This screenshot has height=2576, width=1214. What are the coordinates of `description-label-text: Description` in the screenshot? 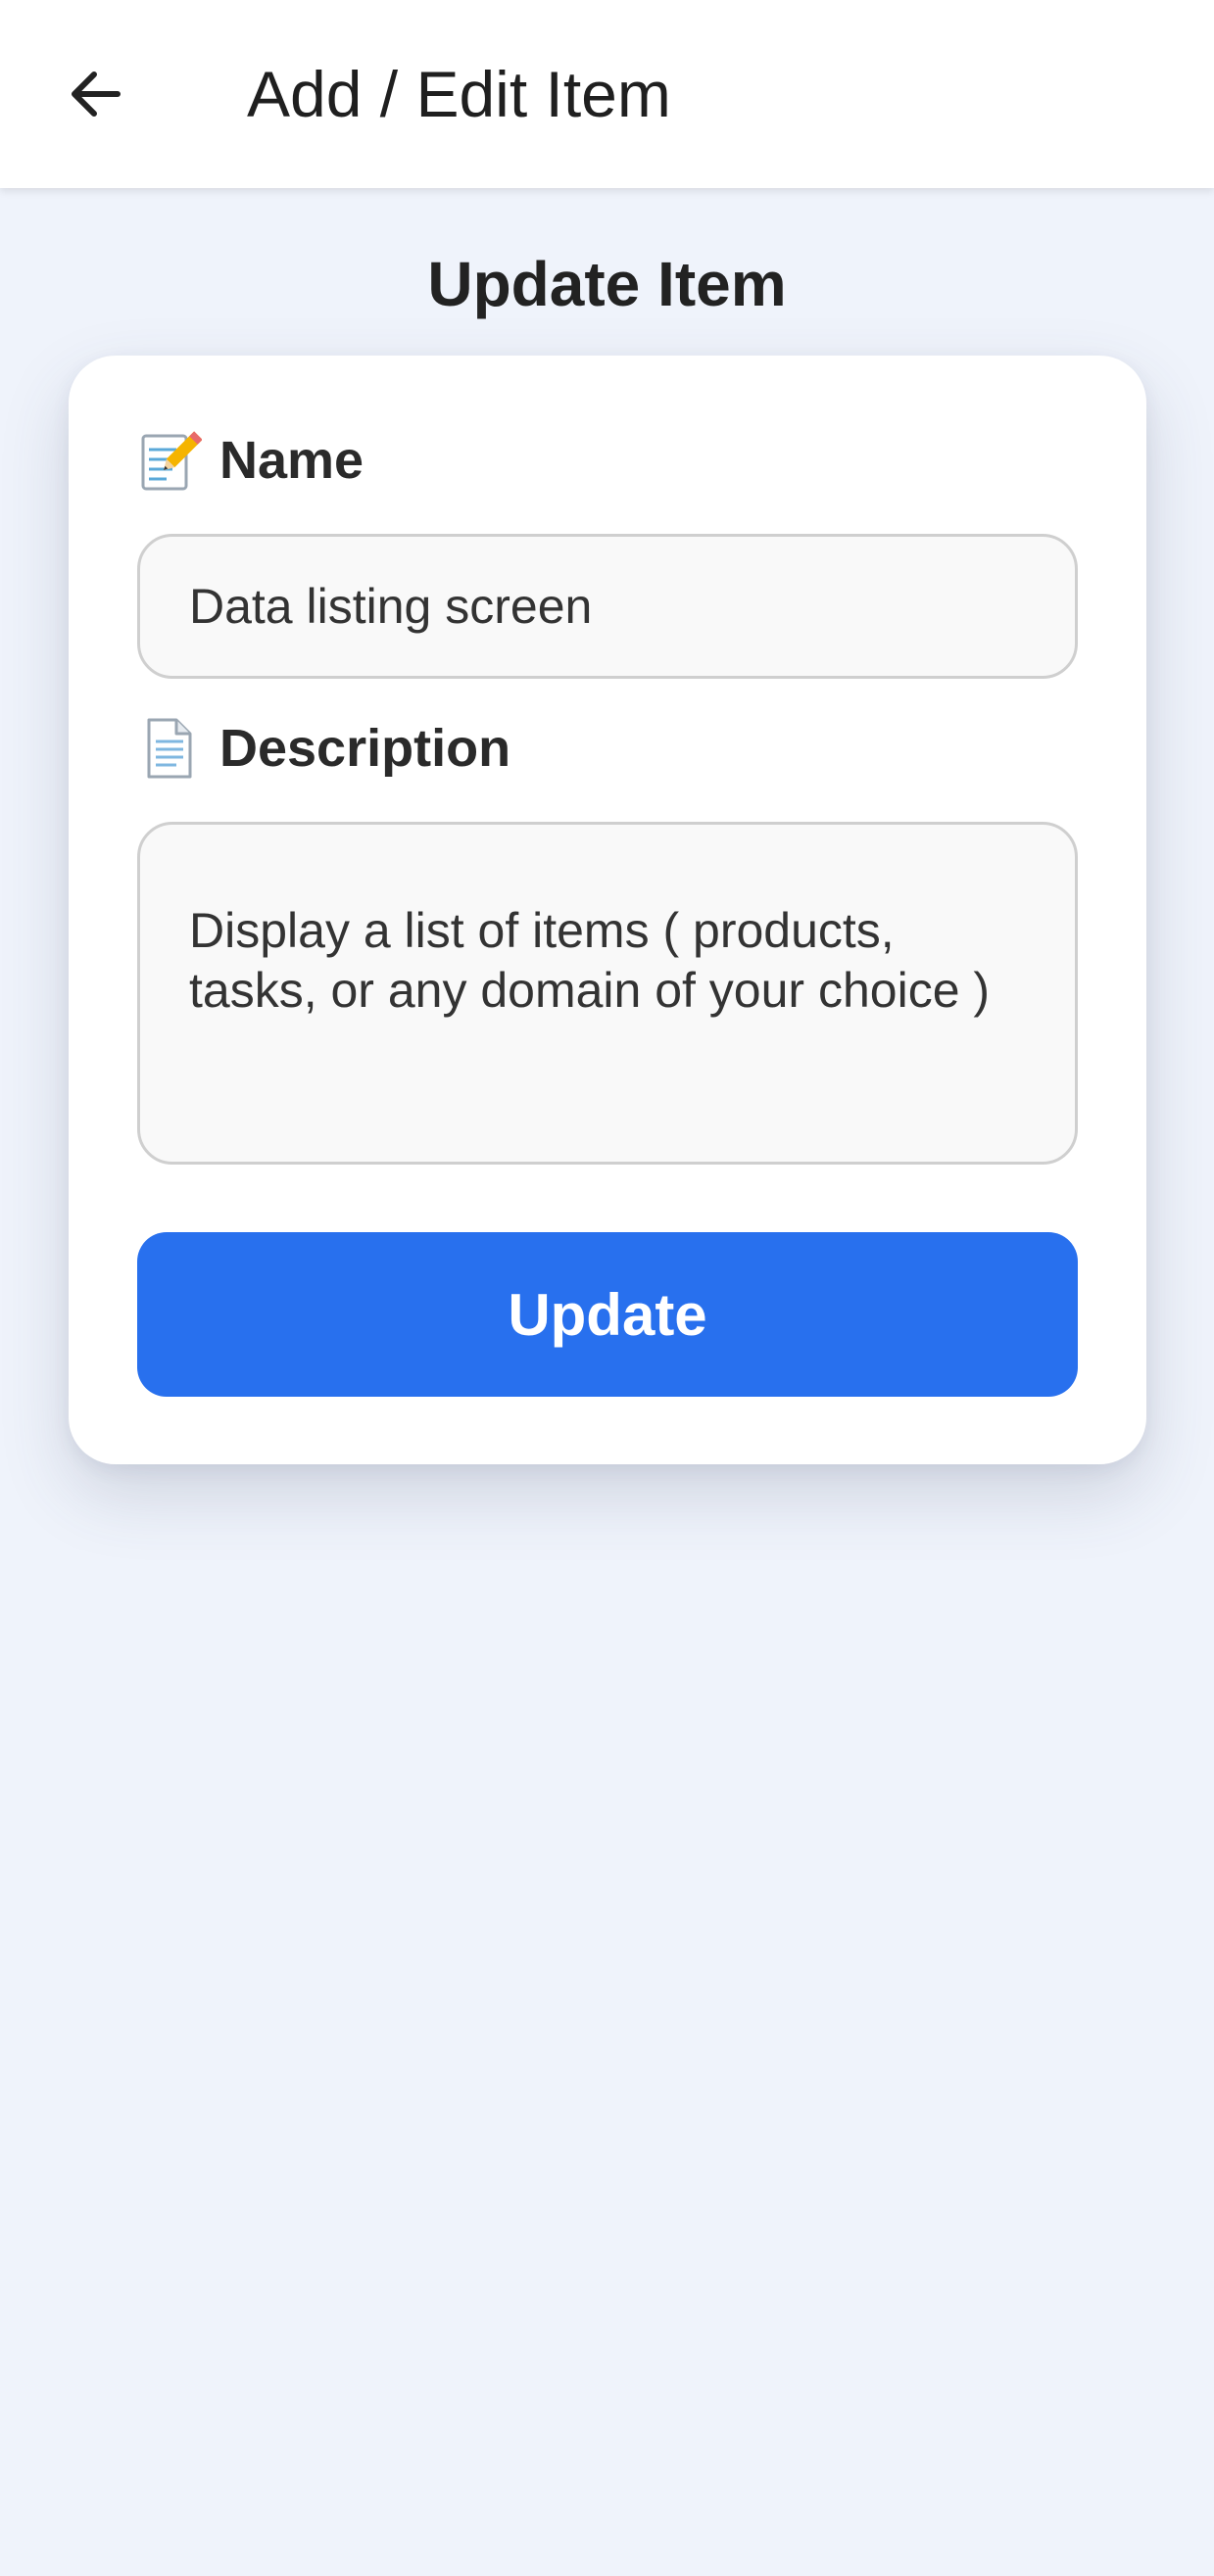 It's located at (365, 749).